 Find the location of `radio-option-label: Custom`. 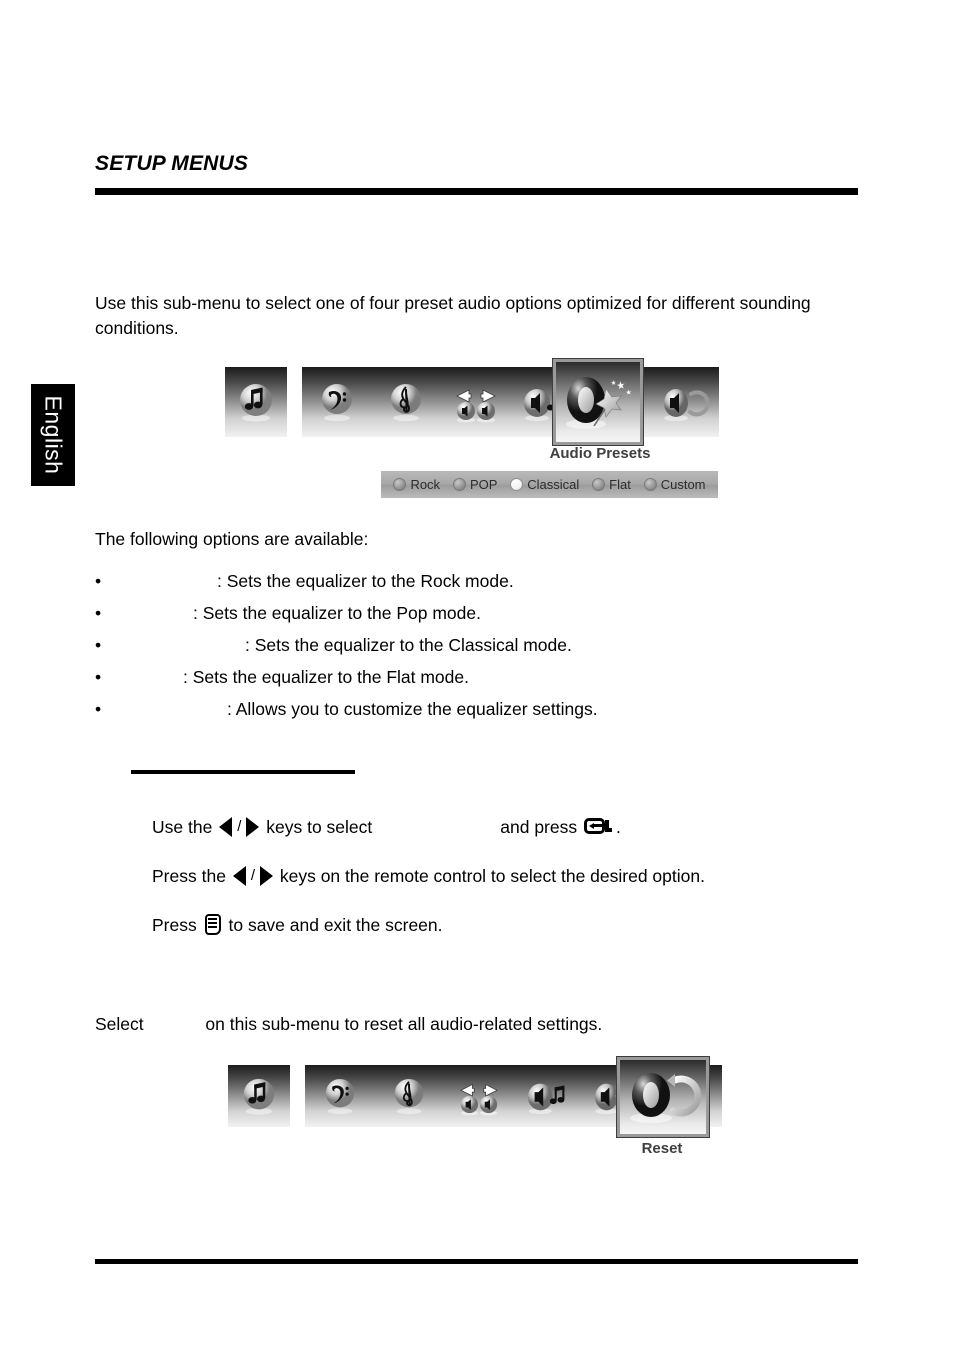

radio-option-label: Custom is located at coordinates (683, 484).